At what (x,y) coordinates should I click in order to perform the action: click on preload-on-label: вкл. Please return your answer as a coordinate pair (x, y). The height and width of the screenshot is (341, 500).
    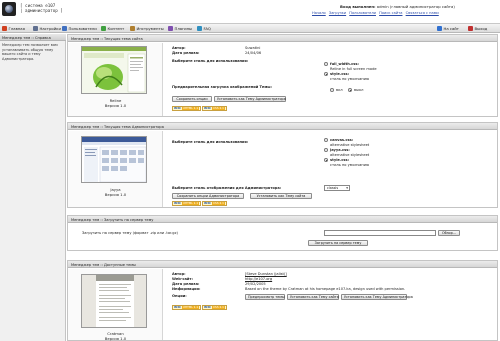
    Looking at the image, I should click on (339, 90).